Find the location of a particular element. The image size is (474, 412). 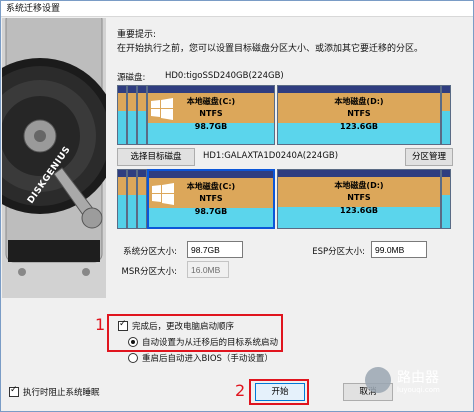

change-boot-order-checkbox: ✓ is located at coordinates (123, 325).